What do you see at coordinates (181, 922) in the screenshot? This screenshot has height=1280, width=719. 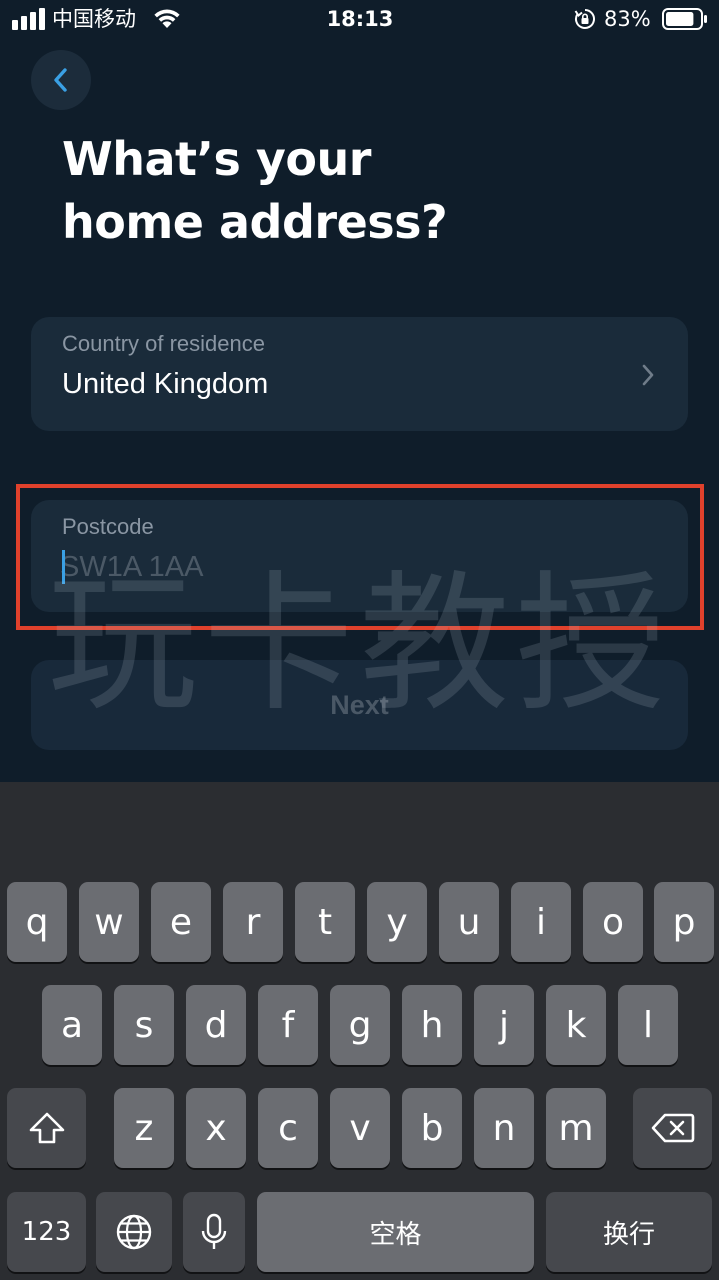 I see `key-e: e` at bounding box center [181, 922].